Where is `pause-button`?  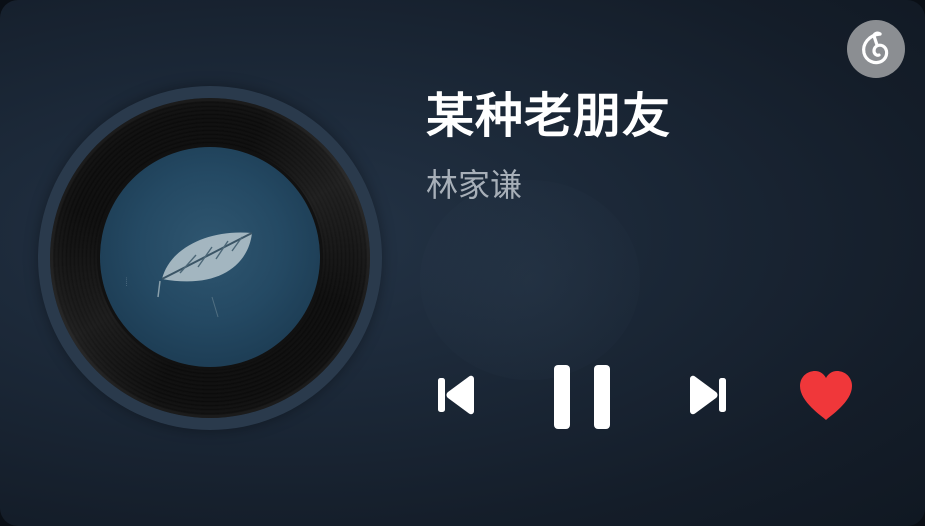 pause-button is located at coordinates (583, 397).